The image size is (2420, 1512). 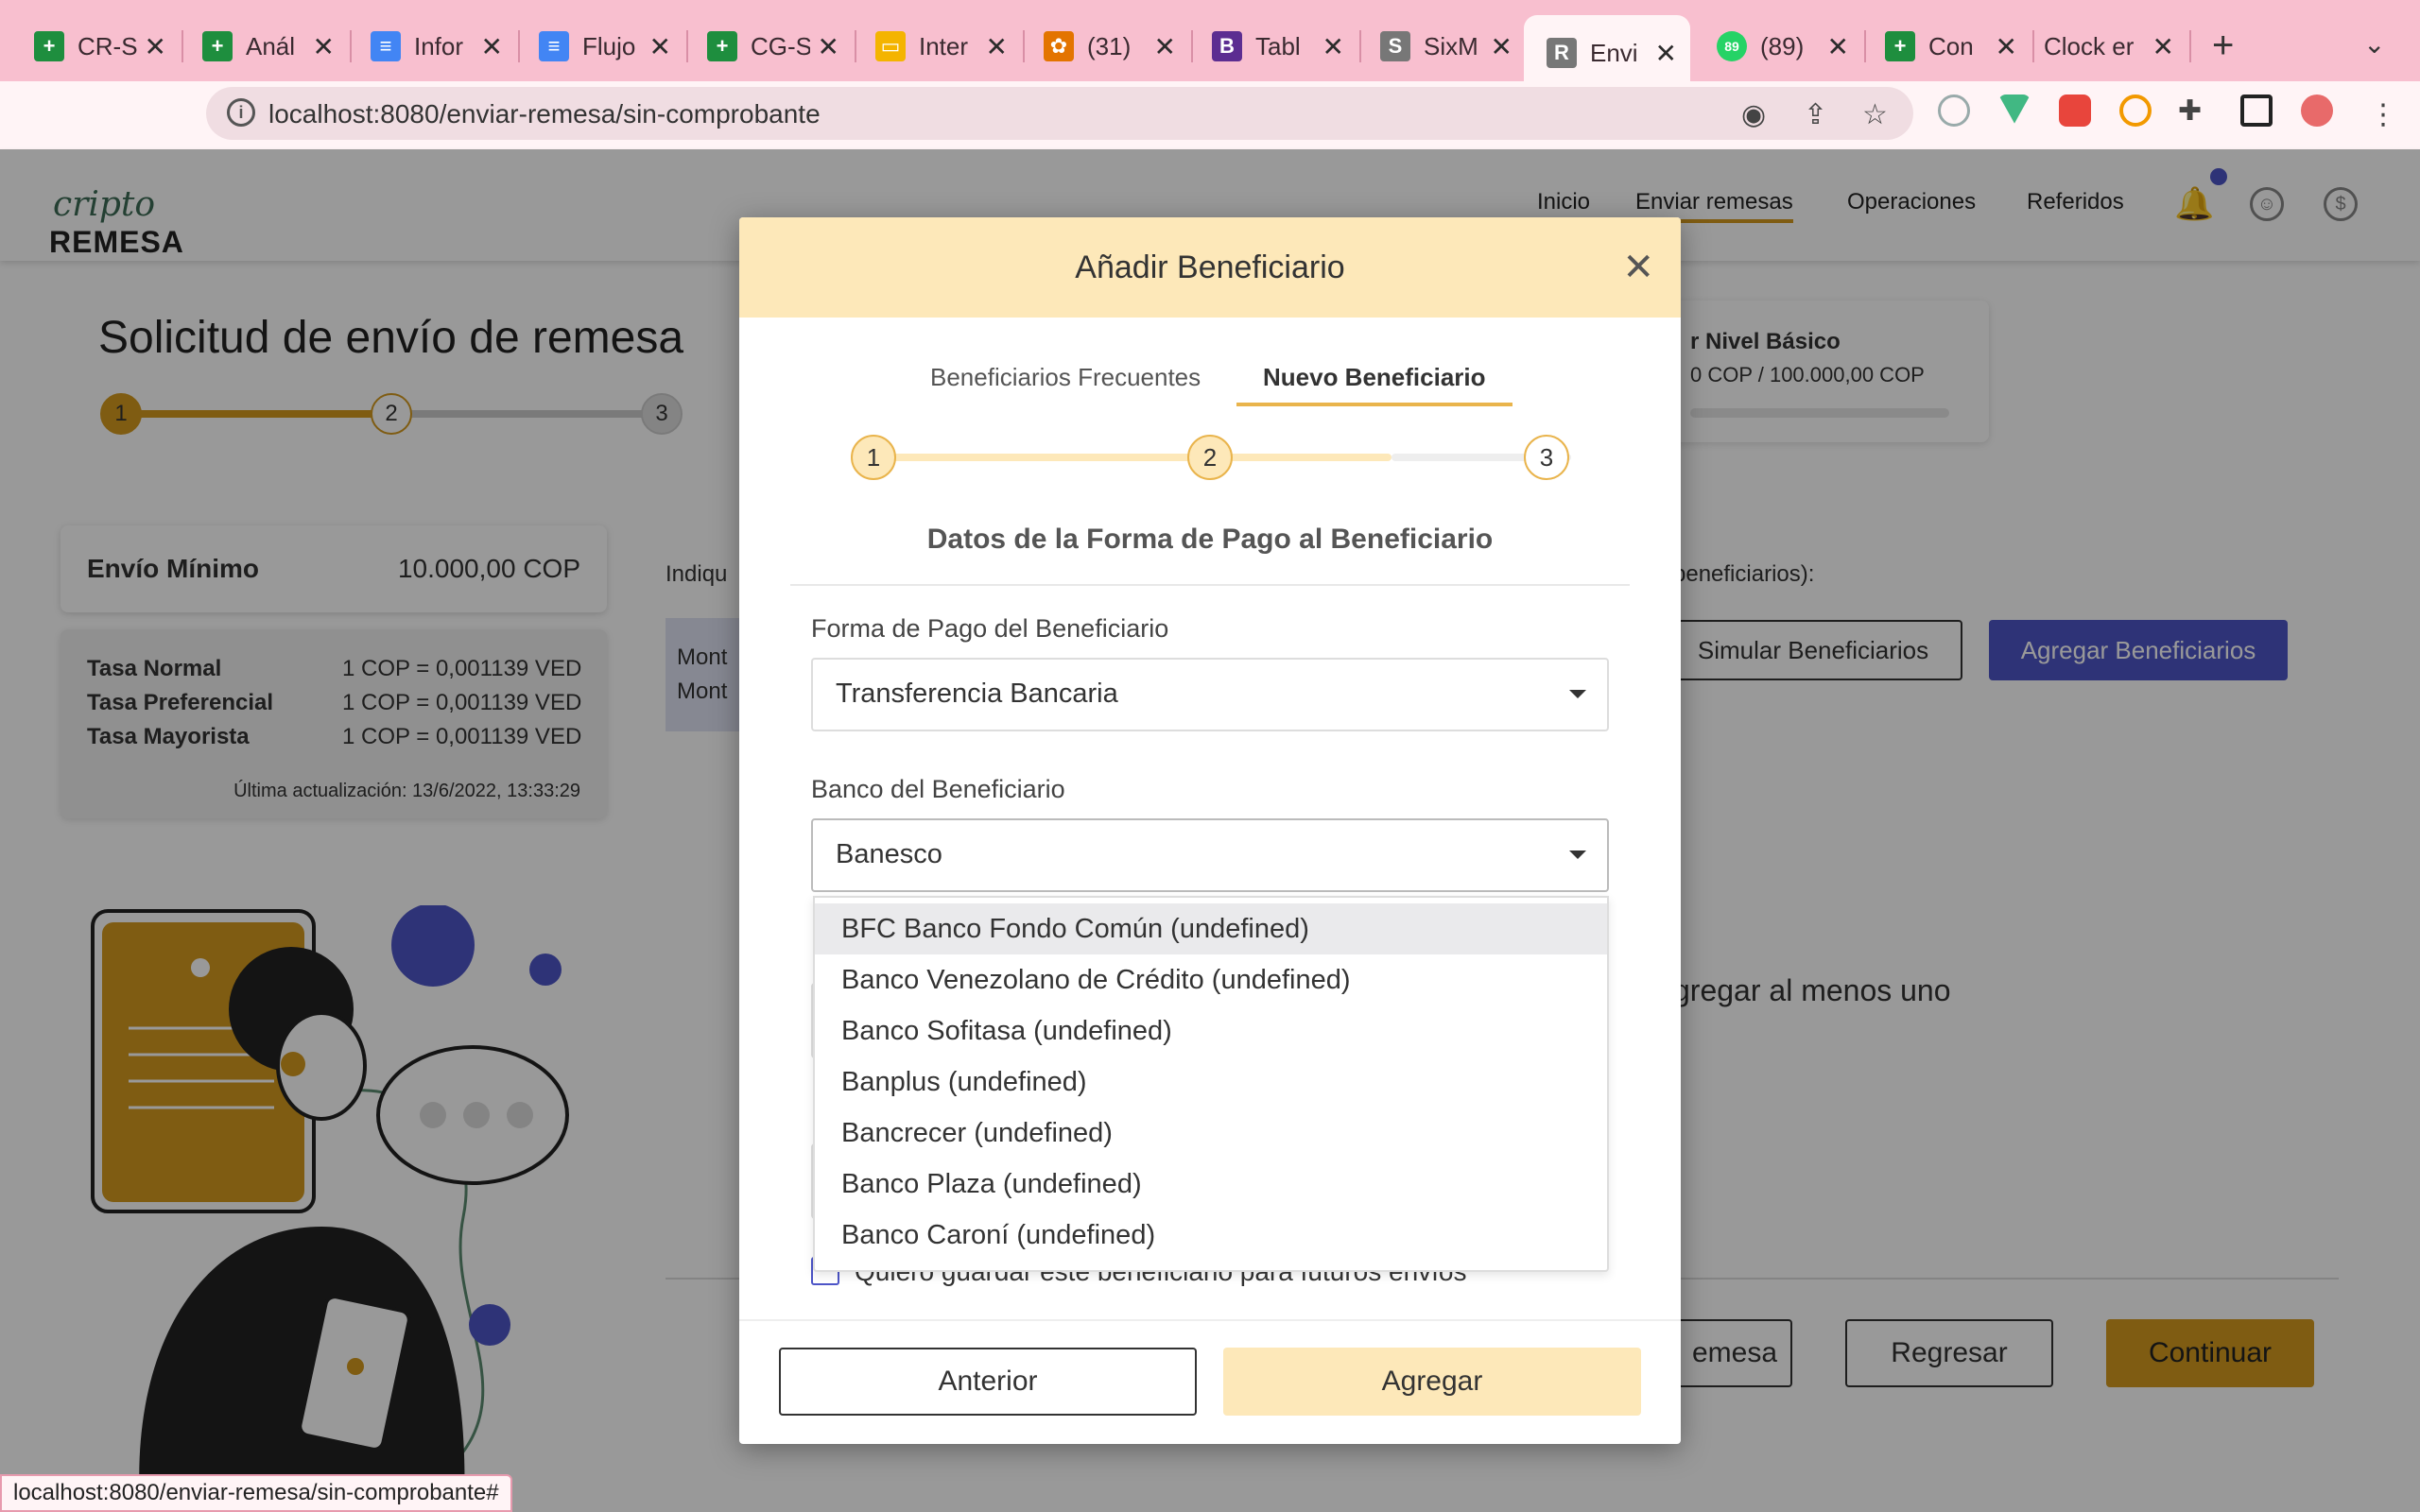 What do you see at coordinates (2383, 114) in the screenshot?
I see `kebab-menu-icon: ⋮` at bounding box center [2383, 114].